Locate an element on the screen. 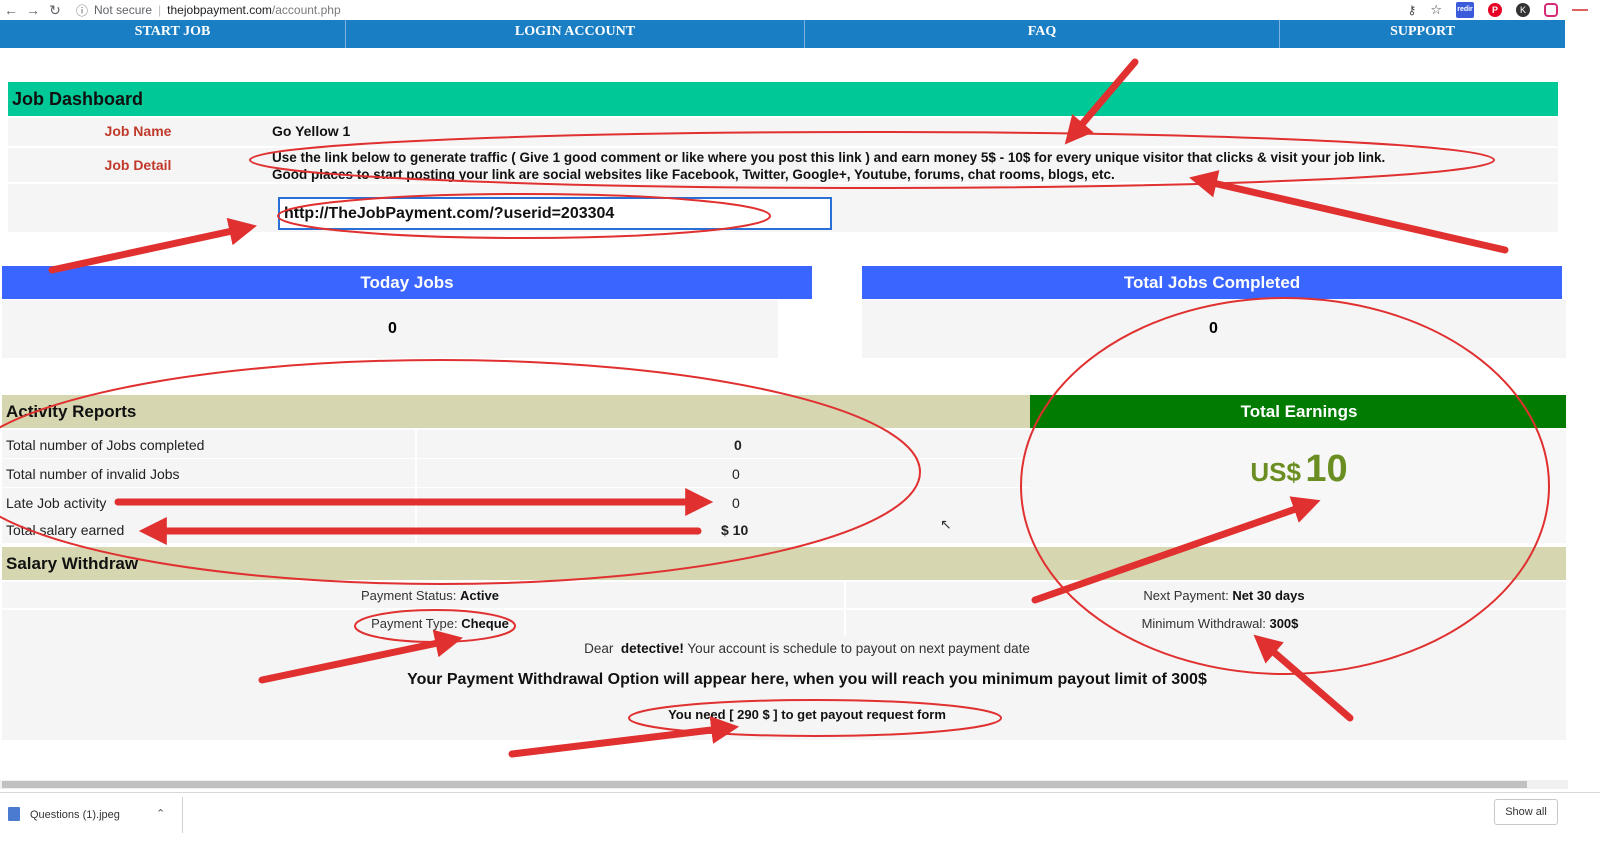  minimum-withdrawal: Minimum Withdrawal: 300$ is located at coordinates (1220, 623).